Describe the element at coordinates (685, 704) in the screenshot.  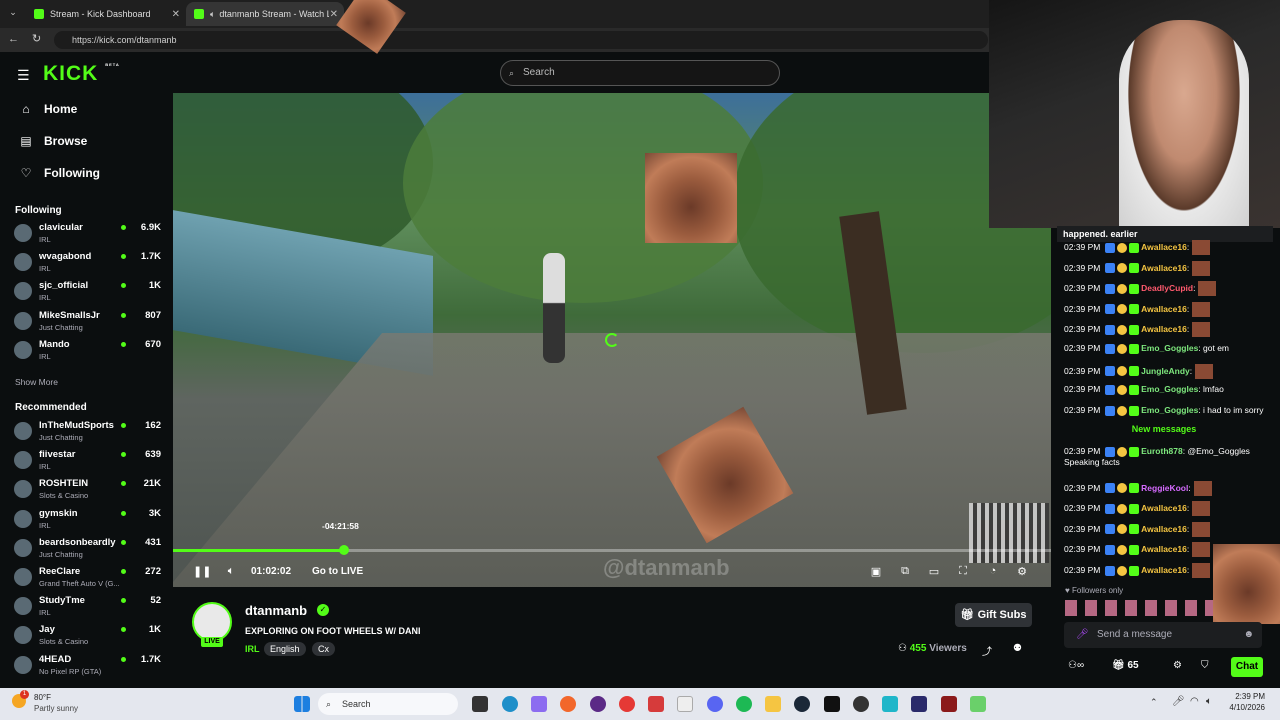
I see `music-icon` at that location.